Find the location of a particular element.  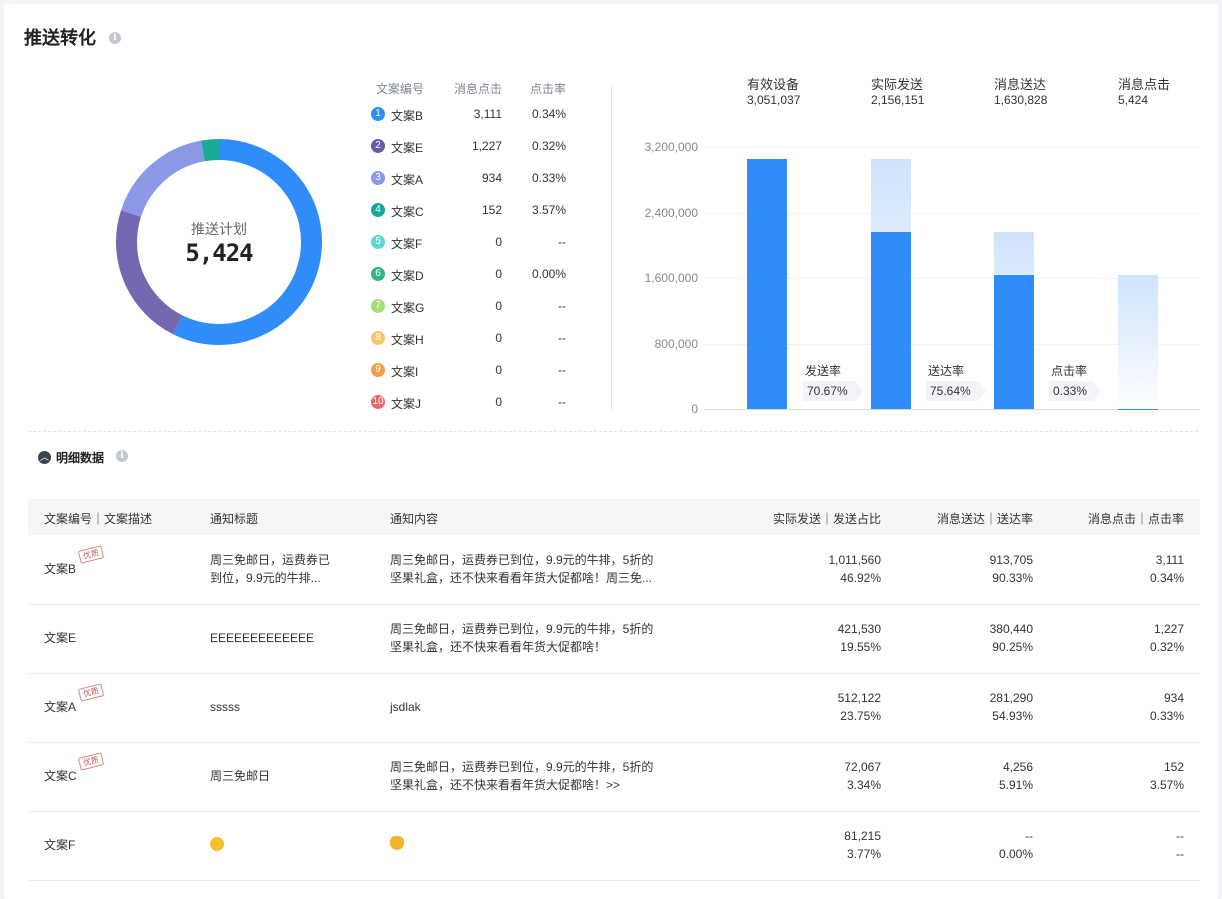

legend-name: 文案A is located at coordinates (407, 180).